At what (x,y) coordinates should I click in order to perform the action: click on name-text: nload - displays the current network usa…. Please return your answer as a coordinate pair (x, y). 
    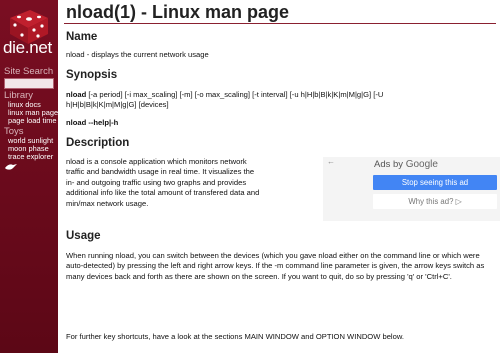
    Looking at the image, I should click on (137, 54).